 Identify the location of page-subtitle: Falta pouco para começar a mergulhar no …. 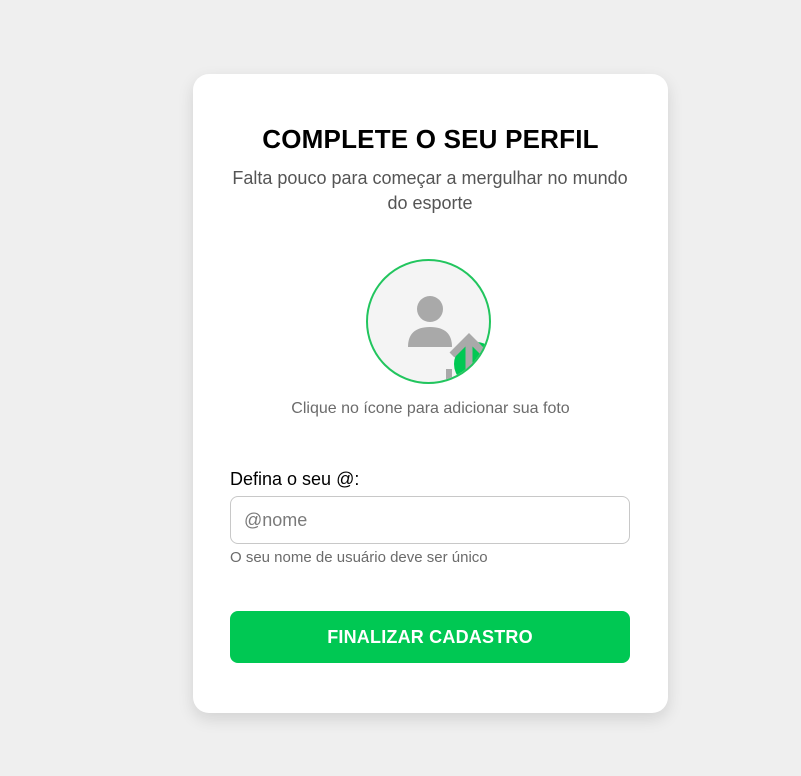
(430, 190).